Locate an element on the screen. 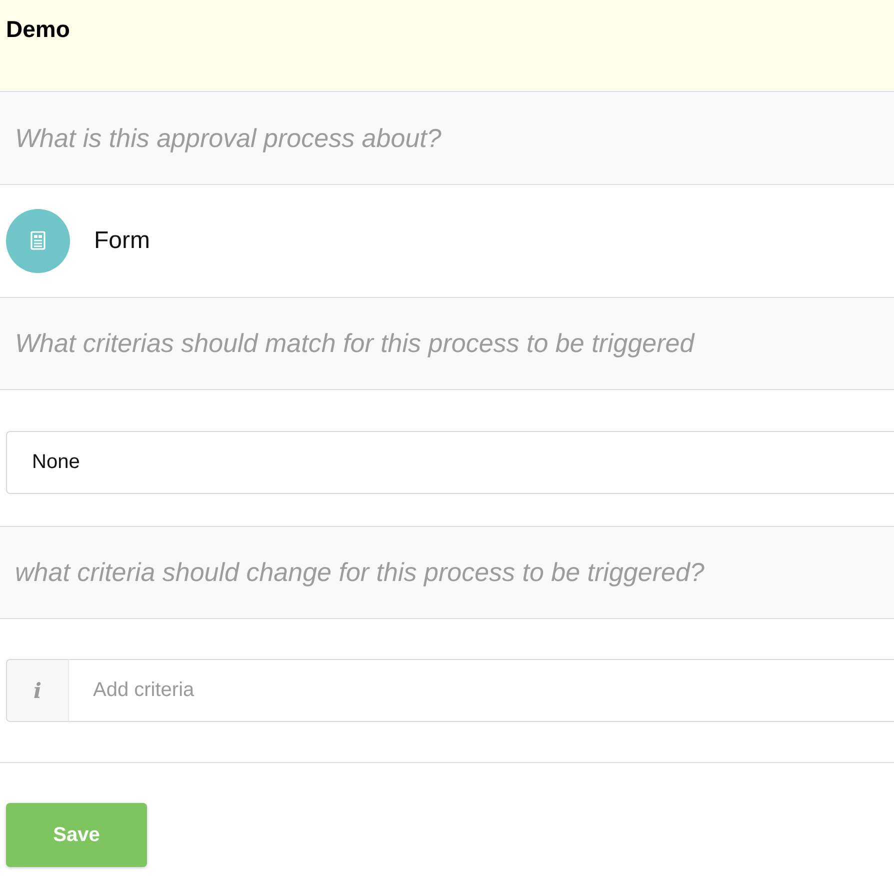 This screenshot has width=894, height=890. match-criteria-field: What criterias should match for this process to be triggered is located at coordinates (447, 344).